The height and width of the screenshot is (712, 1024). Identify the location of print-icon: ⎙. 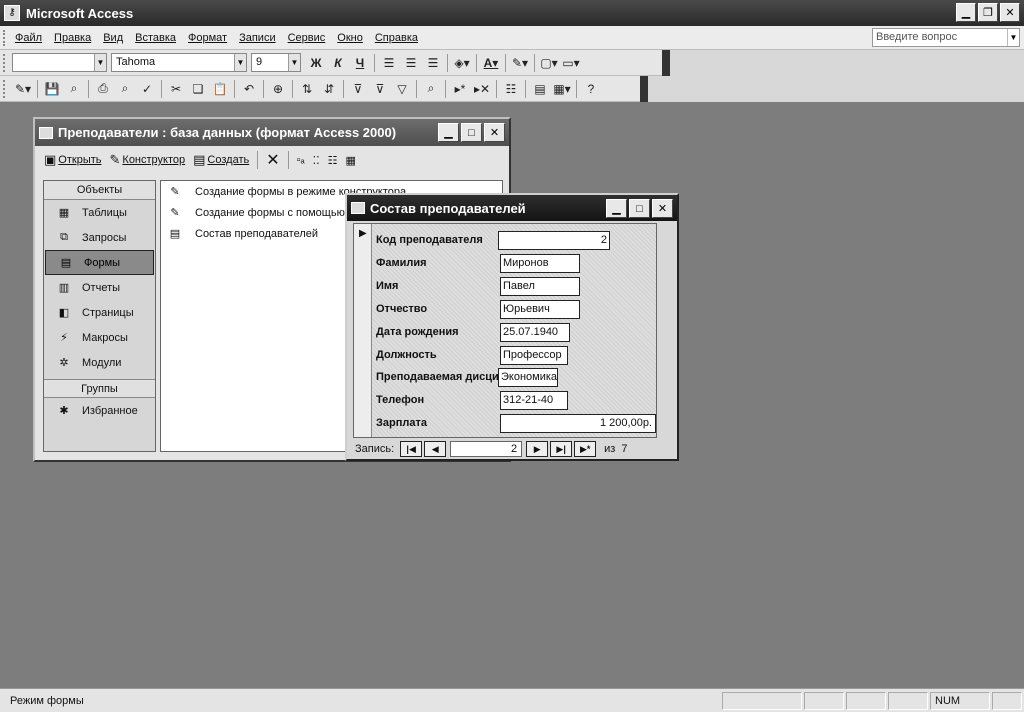
(103, 89).